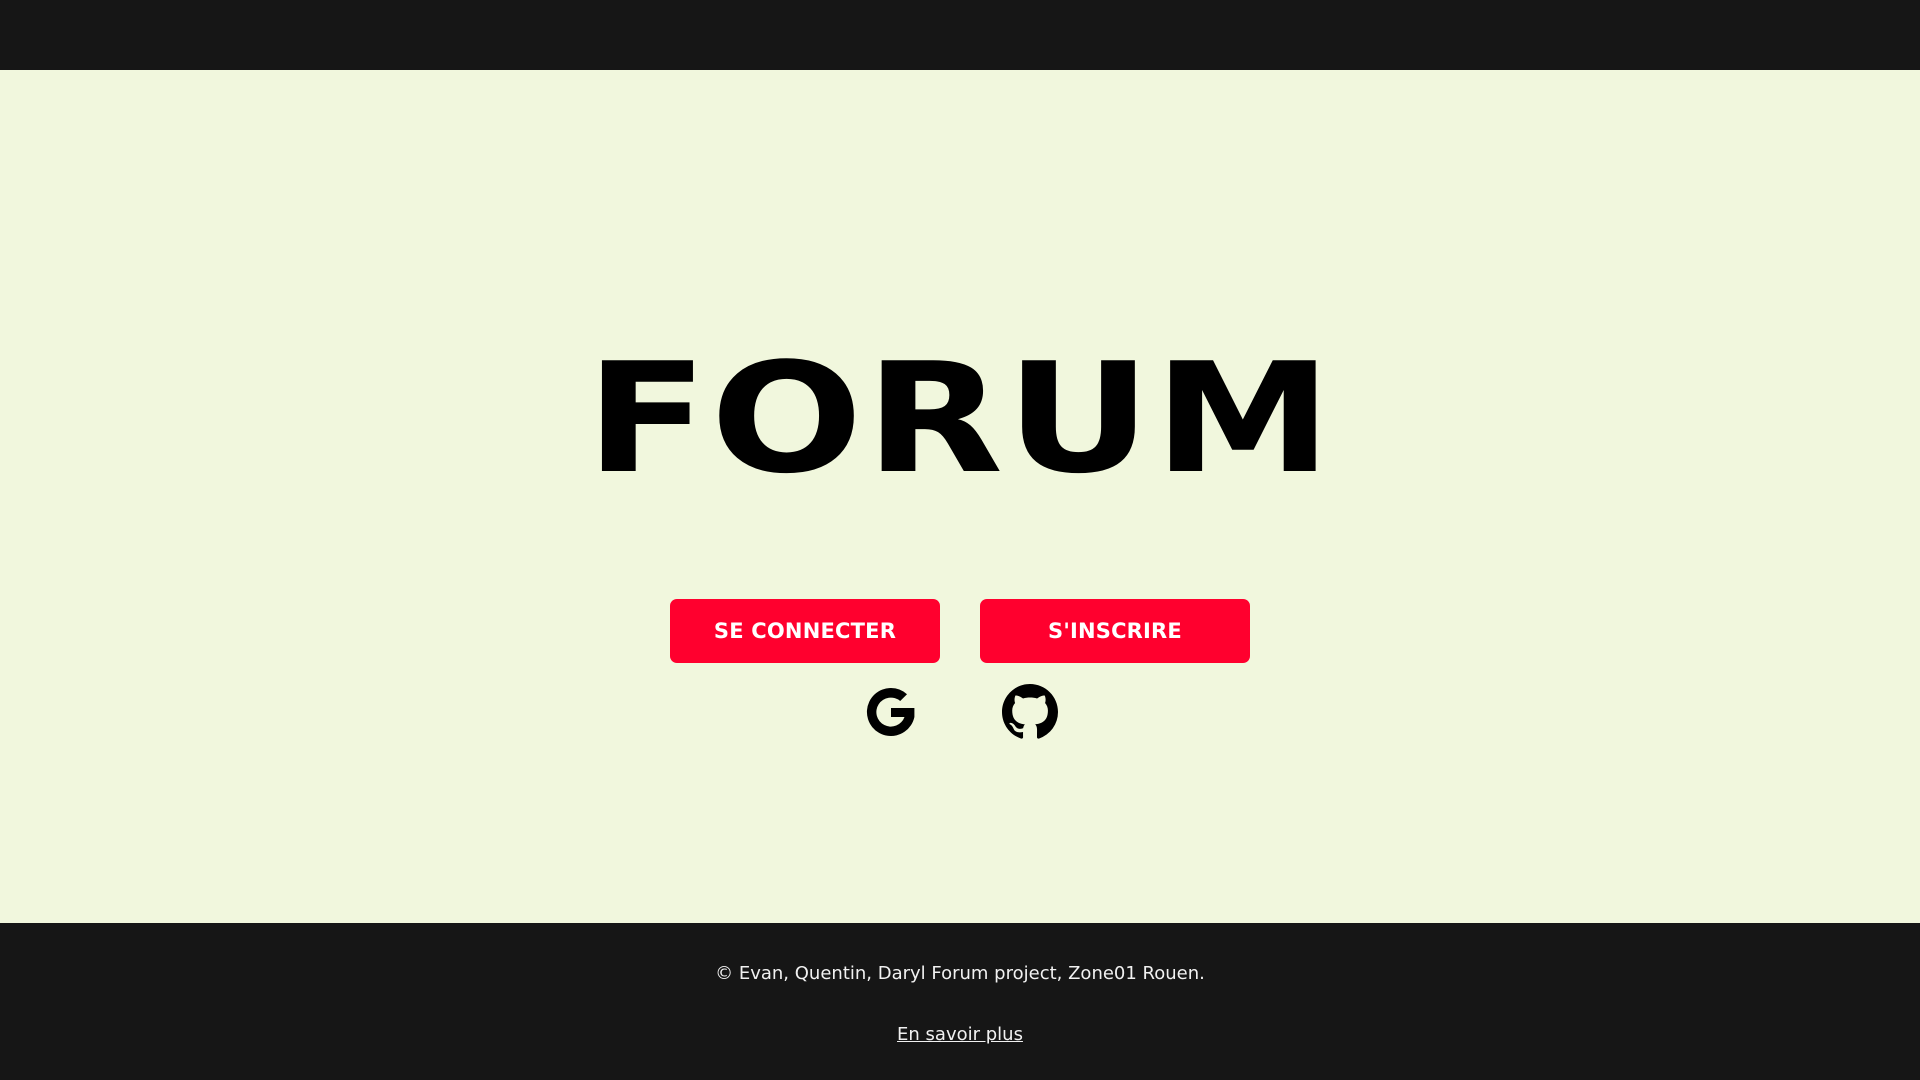 The width and height of the screenshot is (1920, 1080). Describe the element at coordinates (960, 418) in the screenshot. I see `page-title: FORUM` at that location.